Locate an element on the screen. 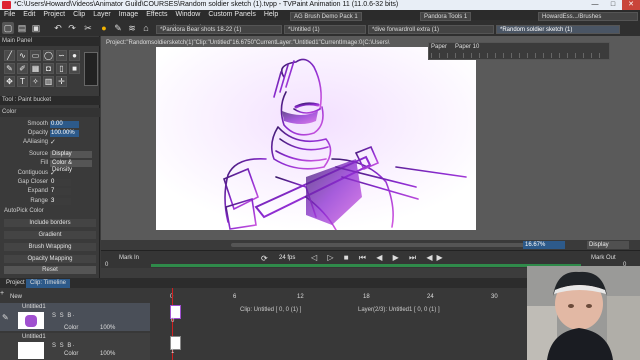 The width and height of the screenshot is (640, 360). panel-tool-icon: ▥ is located at coordinates (48, 81).